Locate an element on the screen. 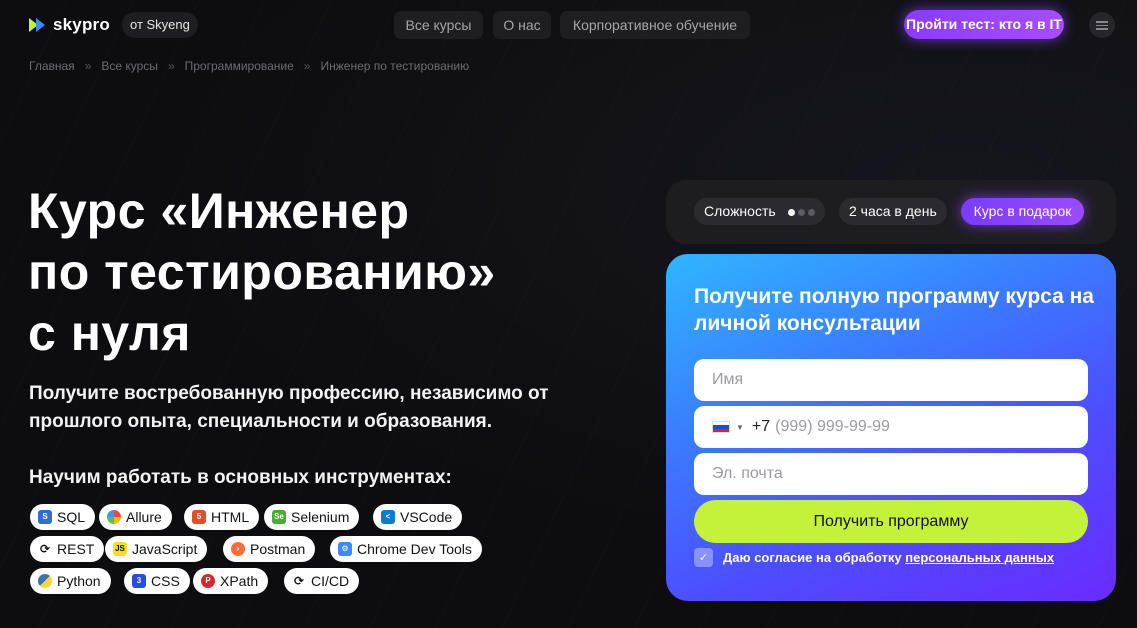  breadcrumb-home: Главная is located at coordinates (52, 66).